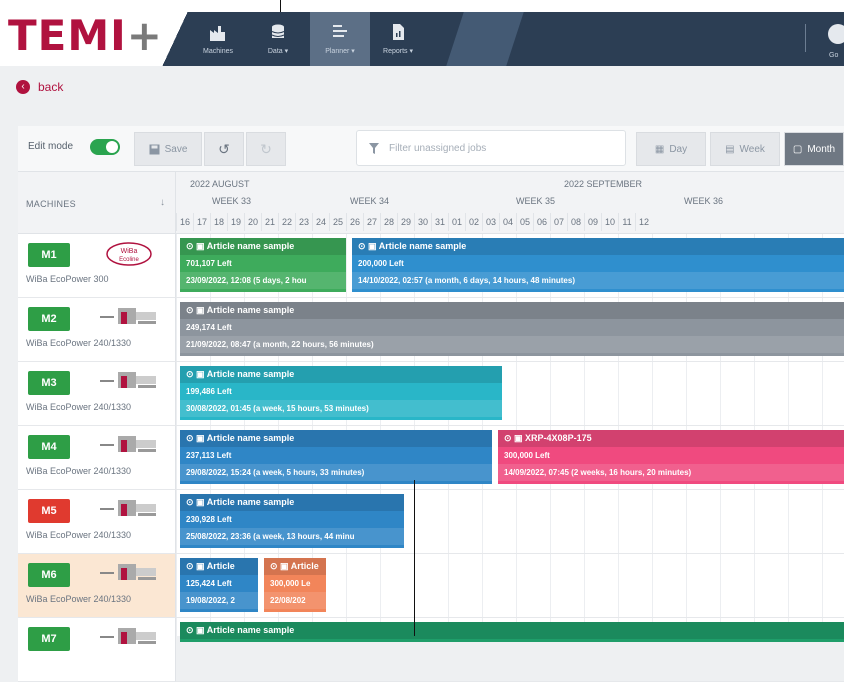  What do you see at coordinates (745, 149) in the screenshot?
I see `week-view-button: ▤ Week` at bounding box center [745, 149].